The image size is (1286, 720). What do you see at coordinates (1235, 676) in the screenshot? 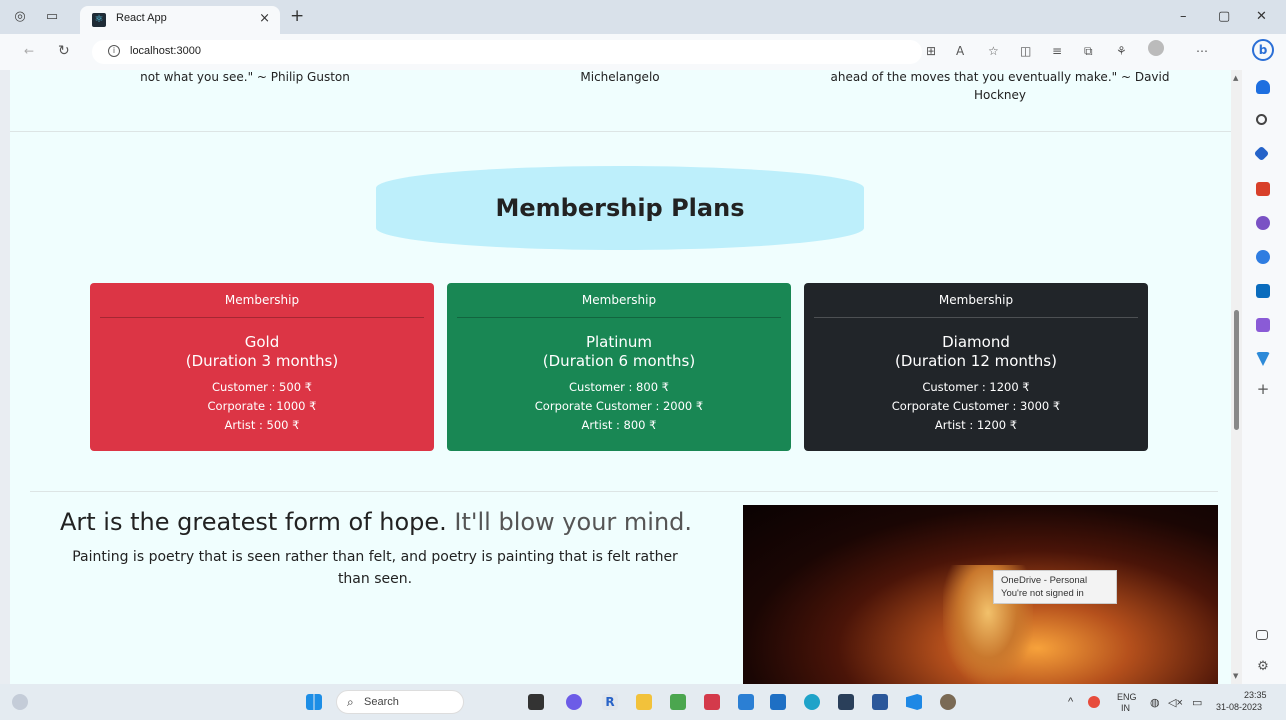
I see `scroll-down-icon: ▼` at bounding box center [1235, 676].